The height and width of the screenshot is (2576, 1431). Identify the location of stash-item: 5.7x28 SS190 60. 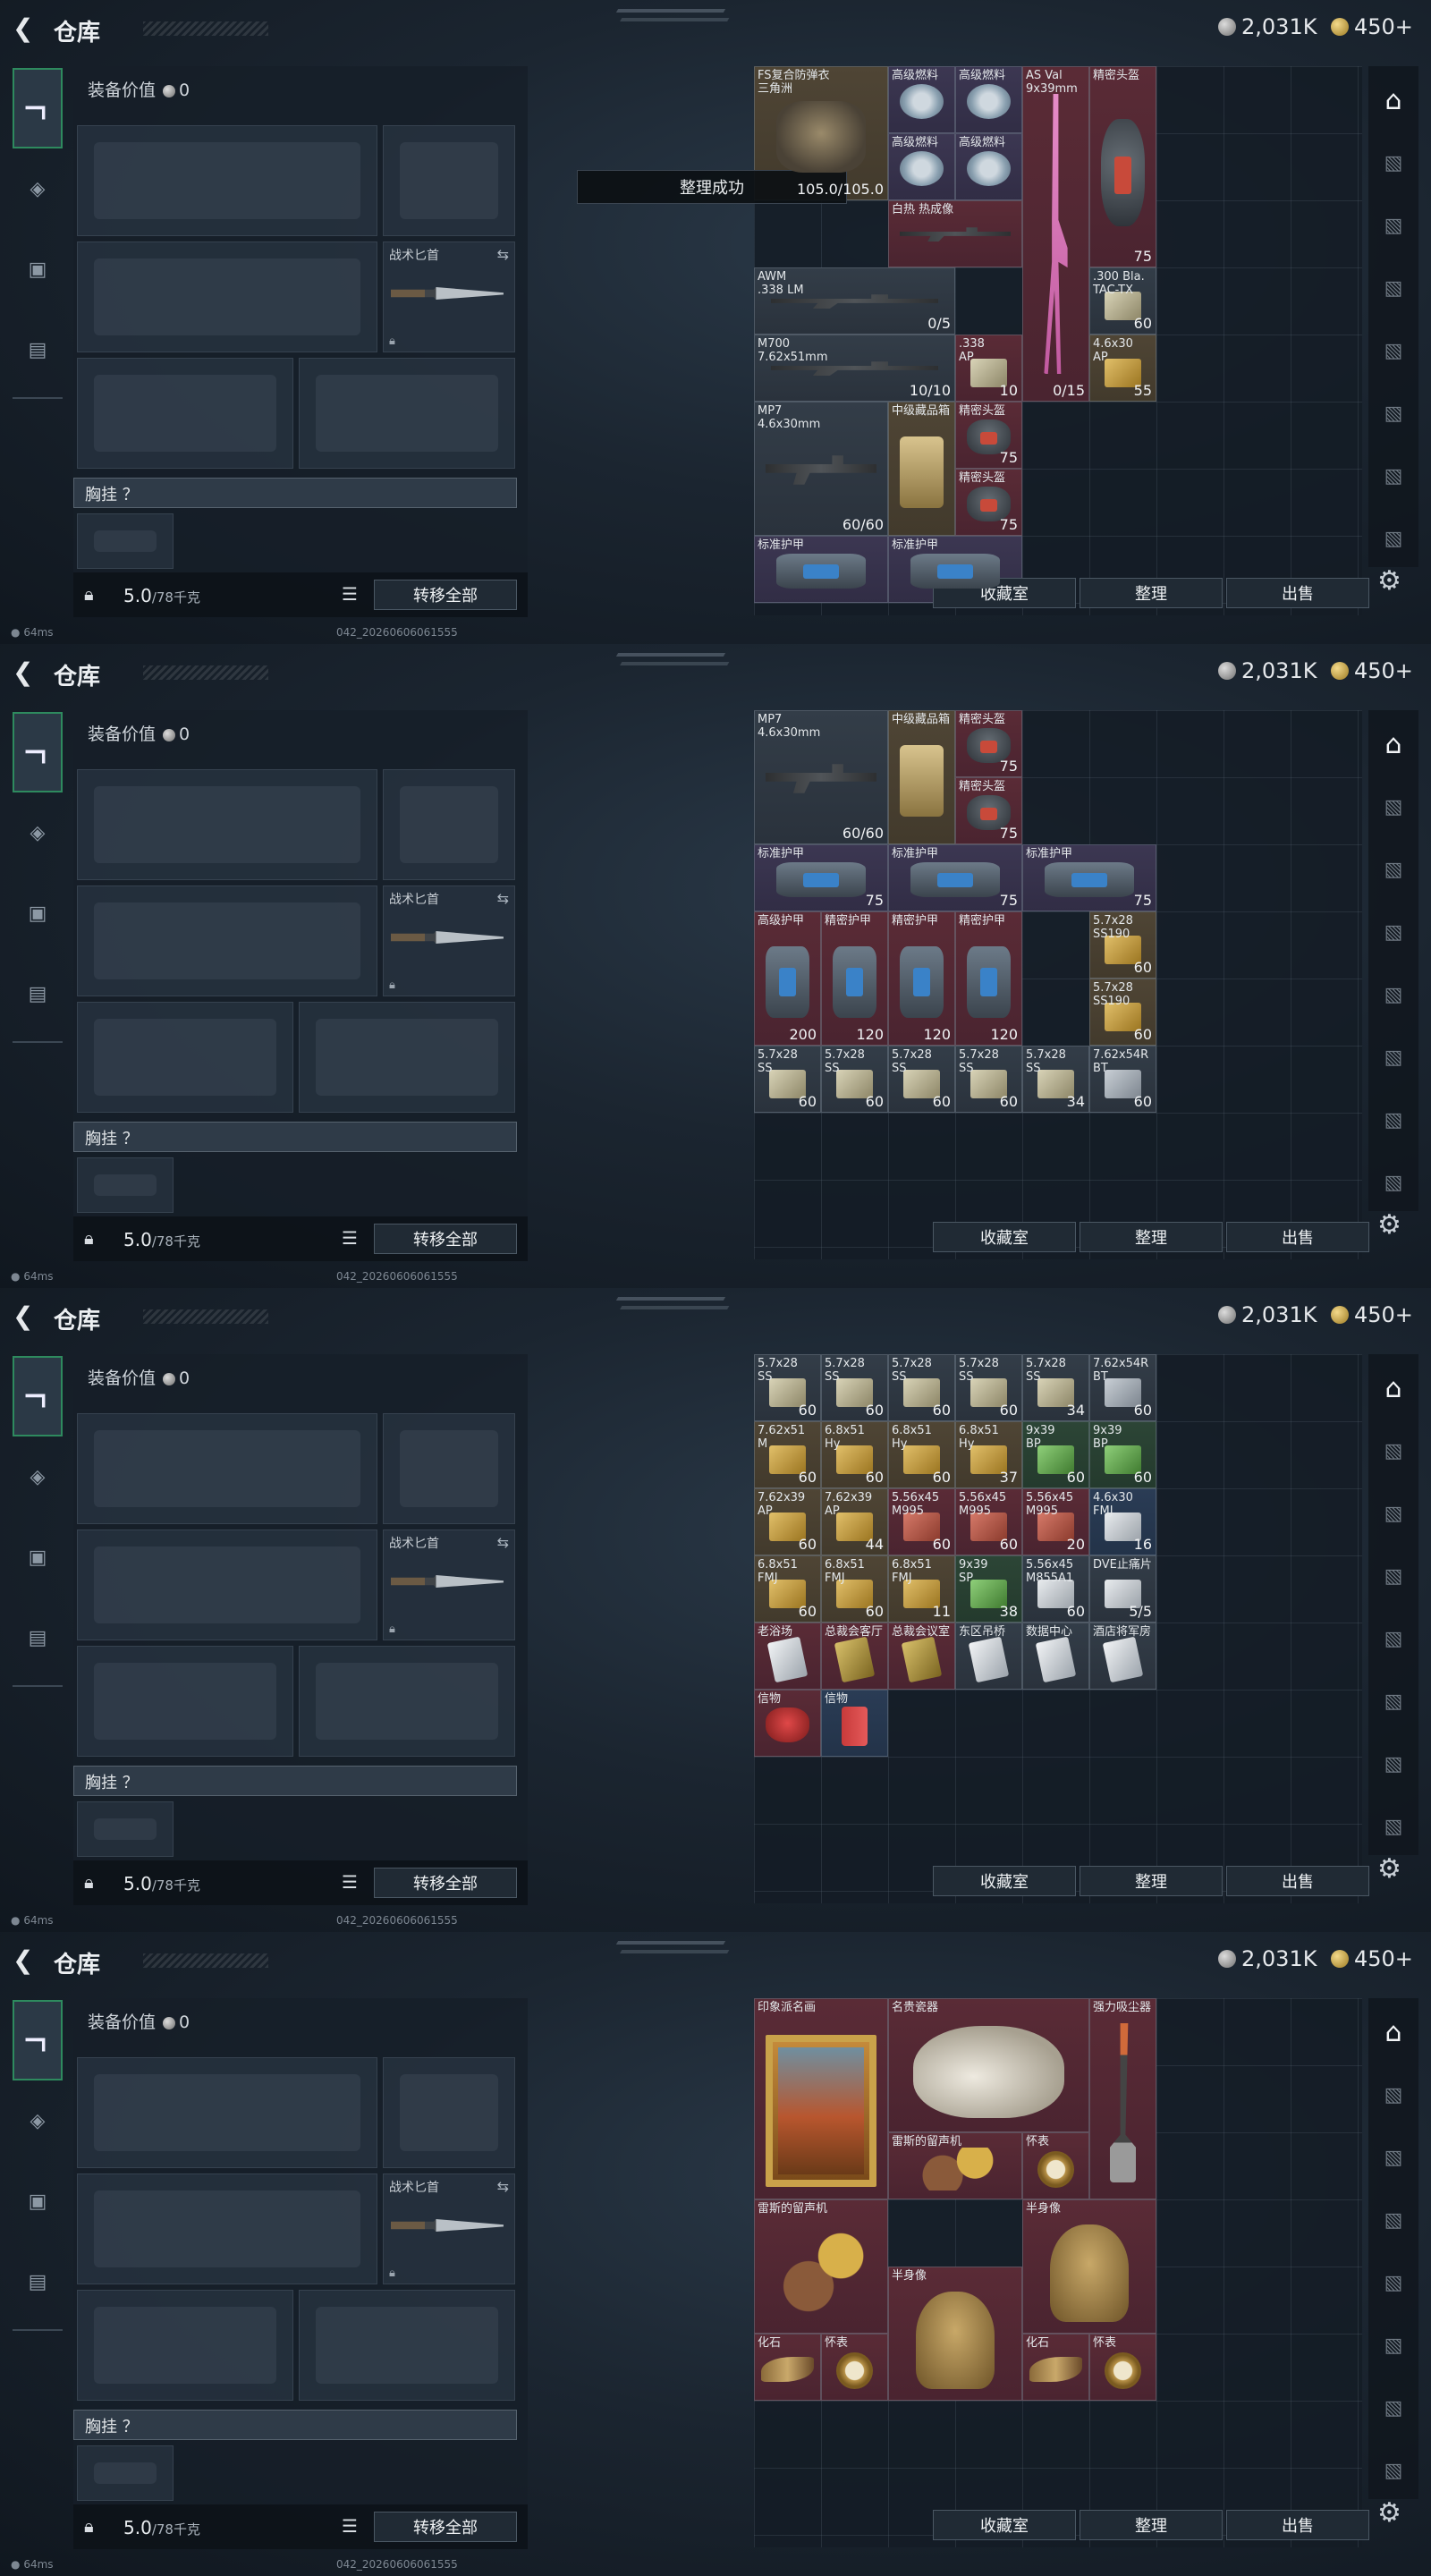
(1123, 1012).